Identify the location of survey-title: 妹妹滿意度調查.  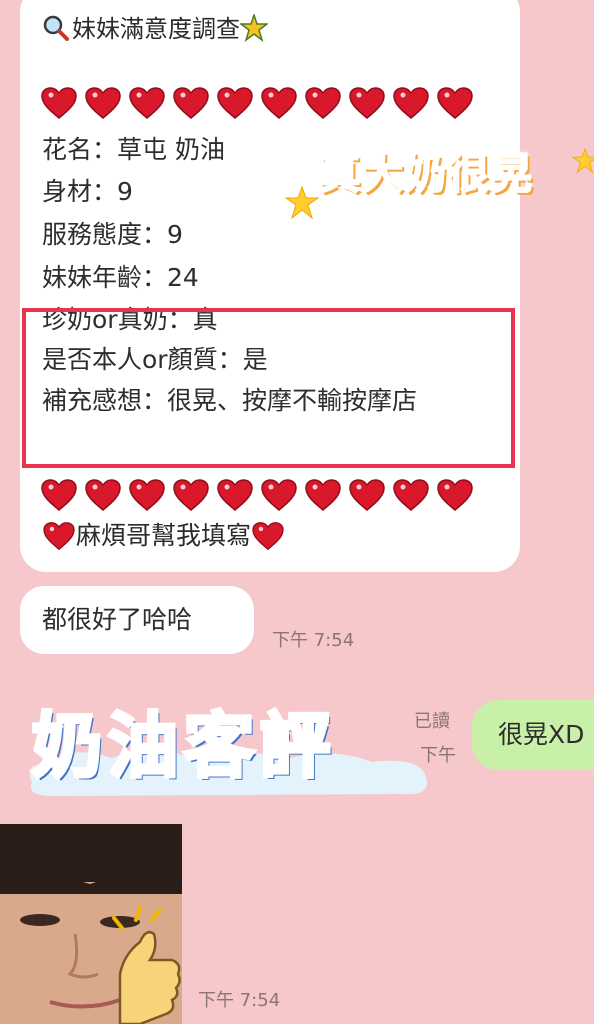
(156, 29).